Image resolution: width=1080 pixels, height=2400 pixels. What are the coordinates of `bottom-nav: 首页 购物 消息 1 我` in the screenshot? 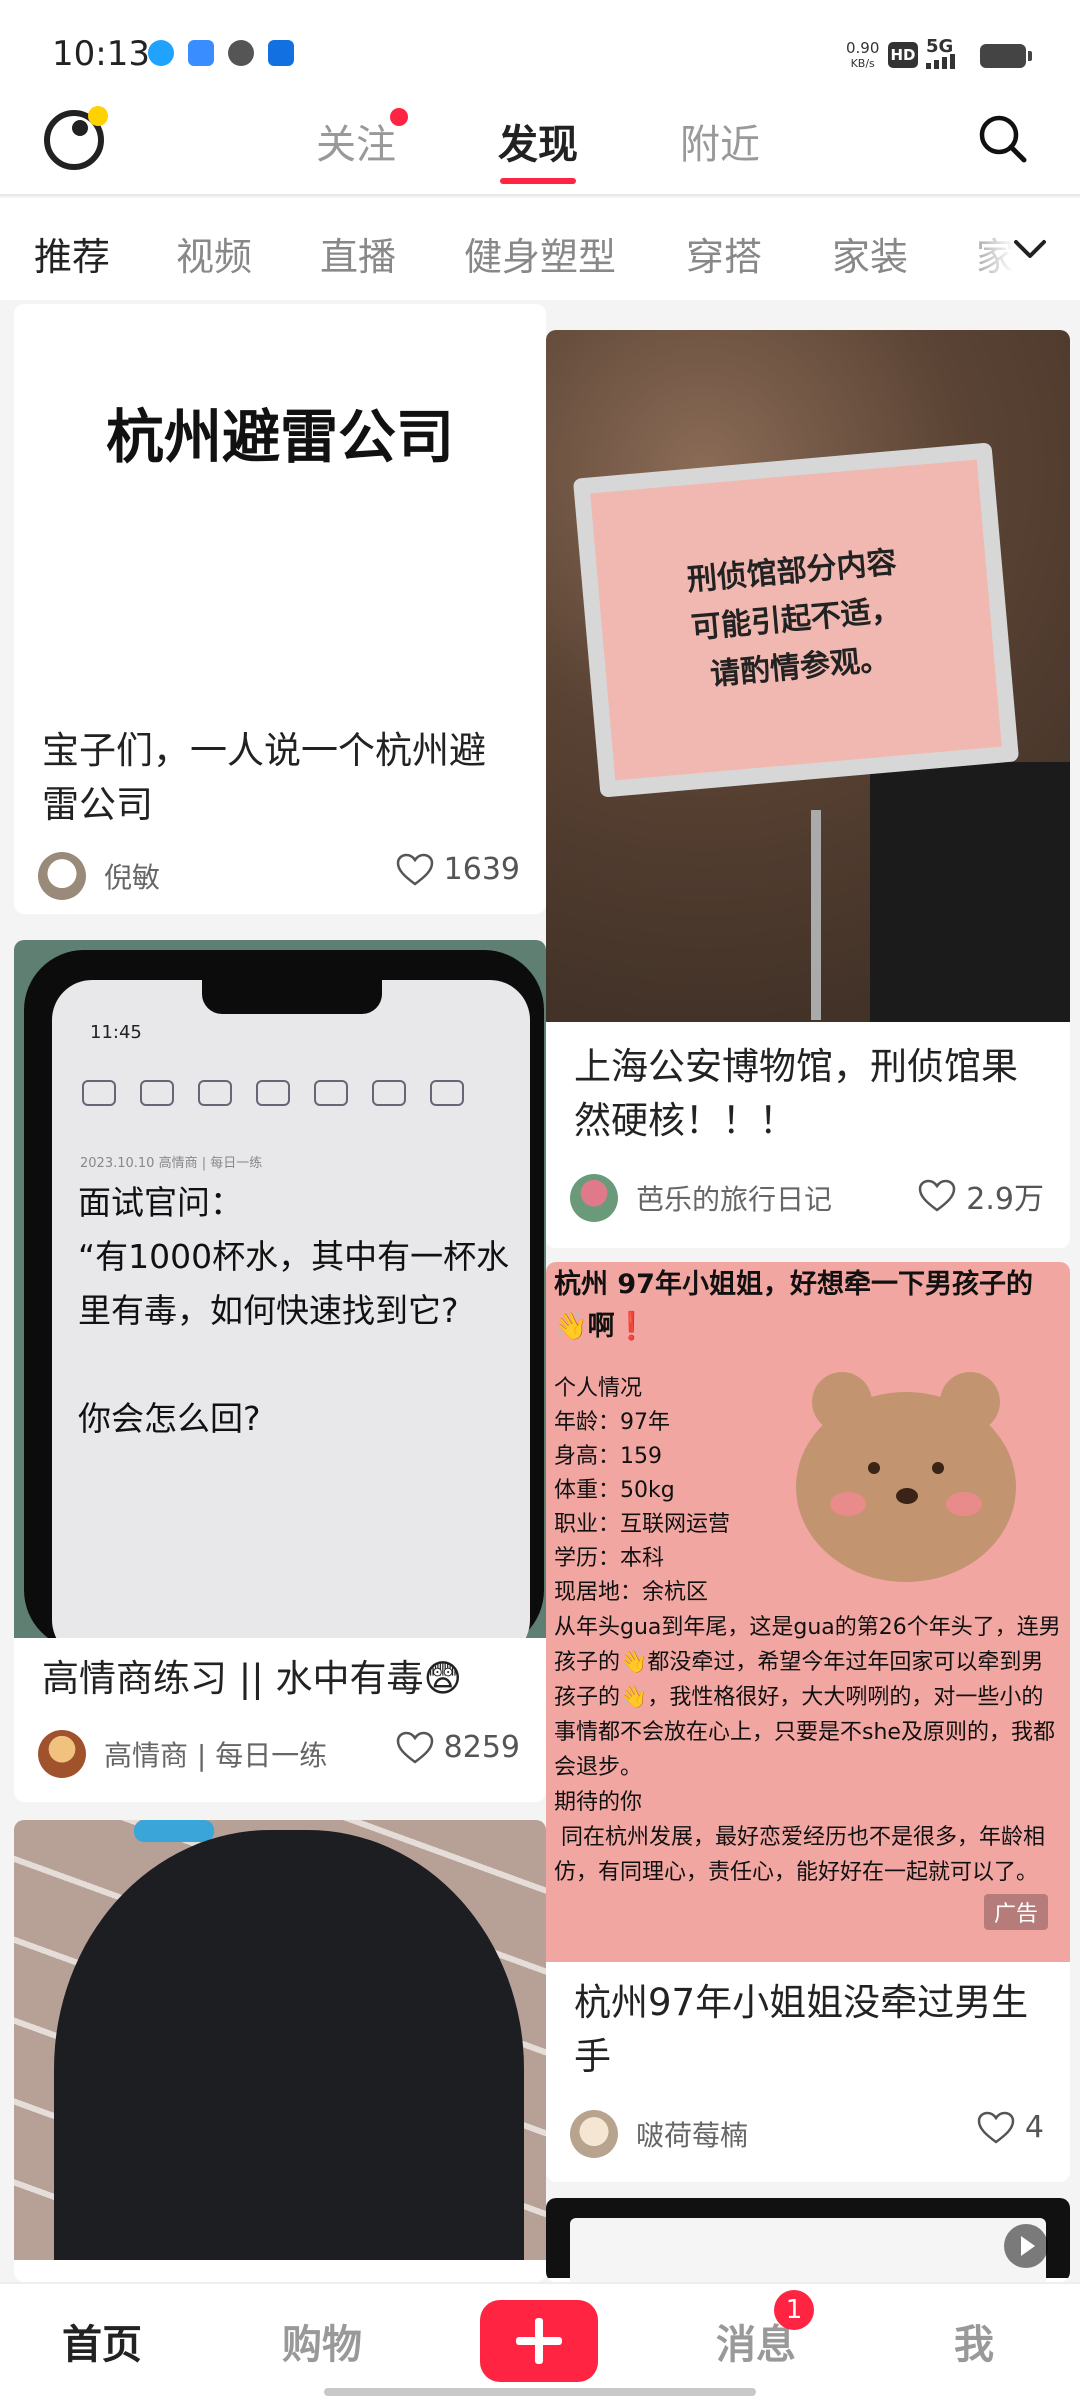 It's located at (540, 2341).